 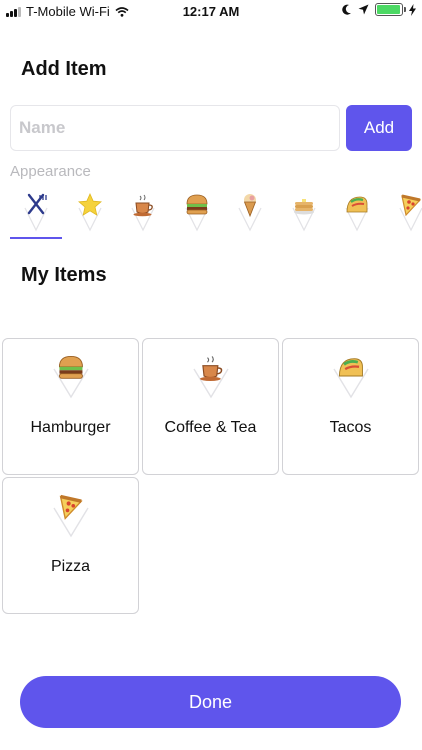 I want to click on name-input, so click(x=175, y=128).